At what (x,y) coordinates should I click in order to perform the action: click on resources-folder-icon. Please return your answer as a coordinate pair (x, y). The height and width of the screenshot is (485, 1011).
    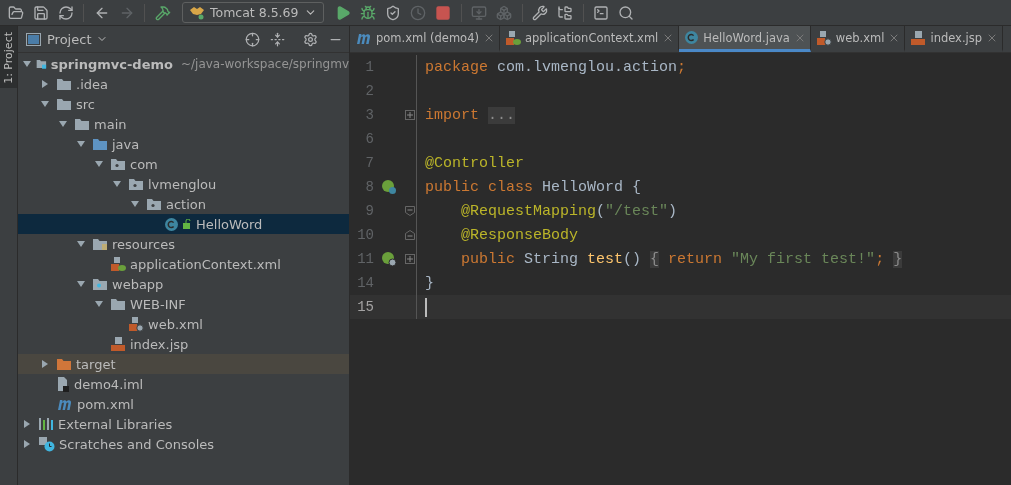
    Looking at the image, I should click on (100, 244).